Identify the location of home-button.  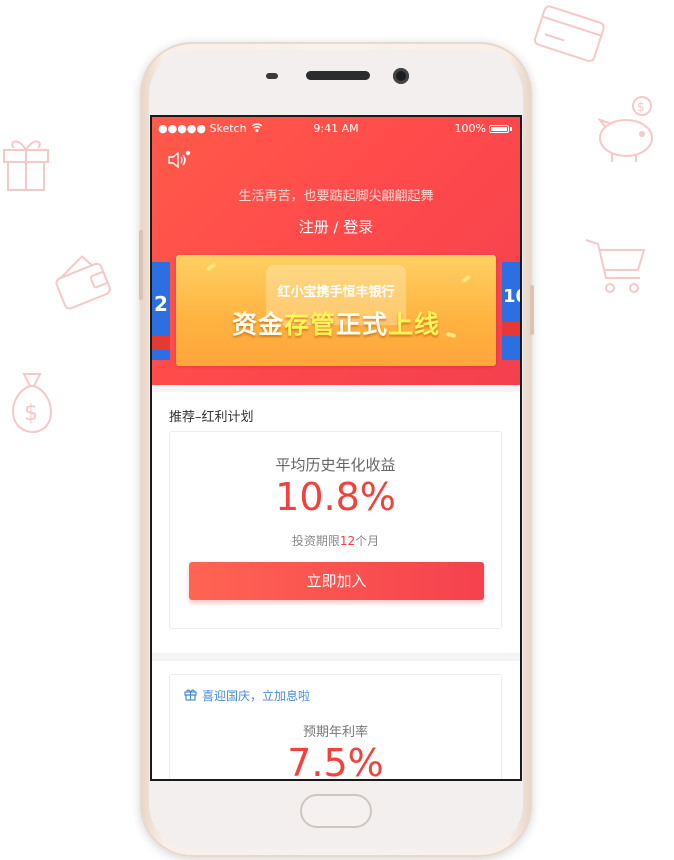
(336, 811).